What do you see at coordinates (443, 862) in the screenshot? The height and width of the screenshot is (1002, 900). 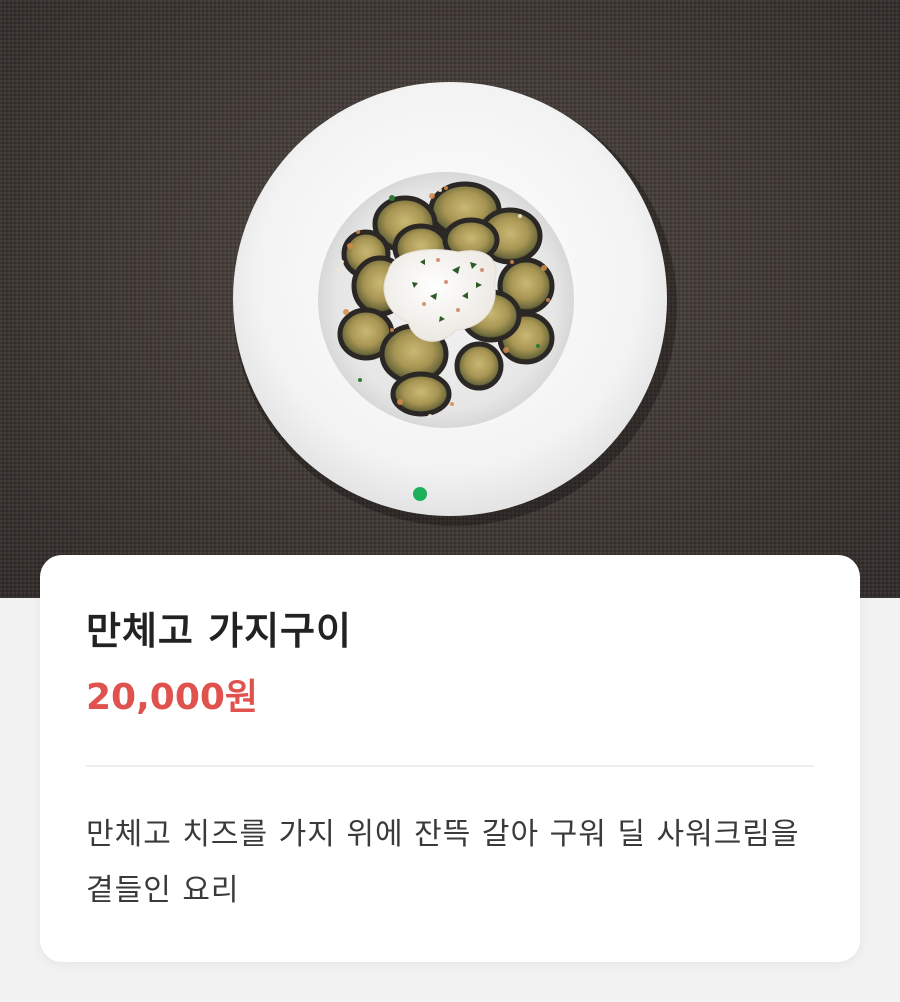 I see `product-description: 만체고 치즈를 가지 위에 잔뜩 갈아 구워 딜 사워크림을 곁들인 요리` at bounding box center [443, 862].